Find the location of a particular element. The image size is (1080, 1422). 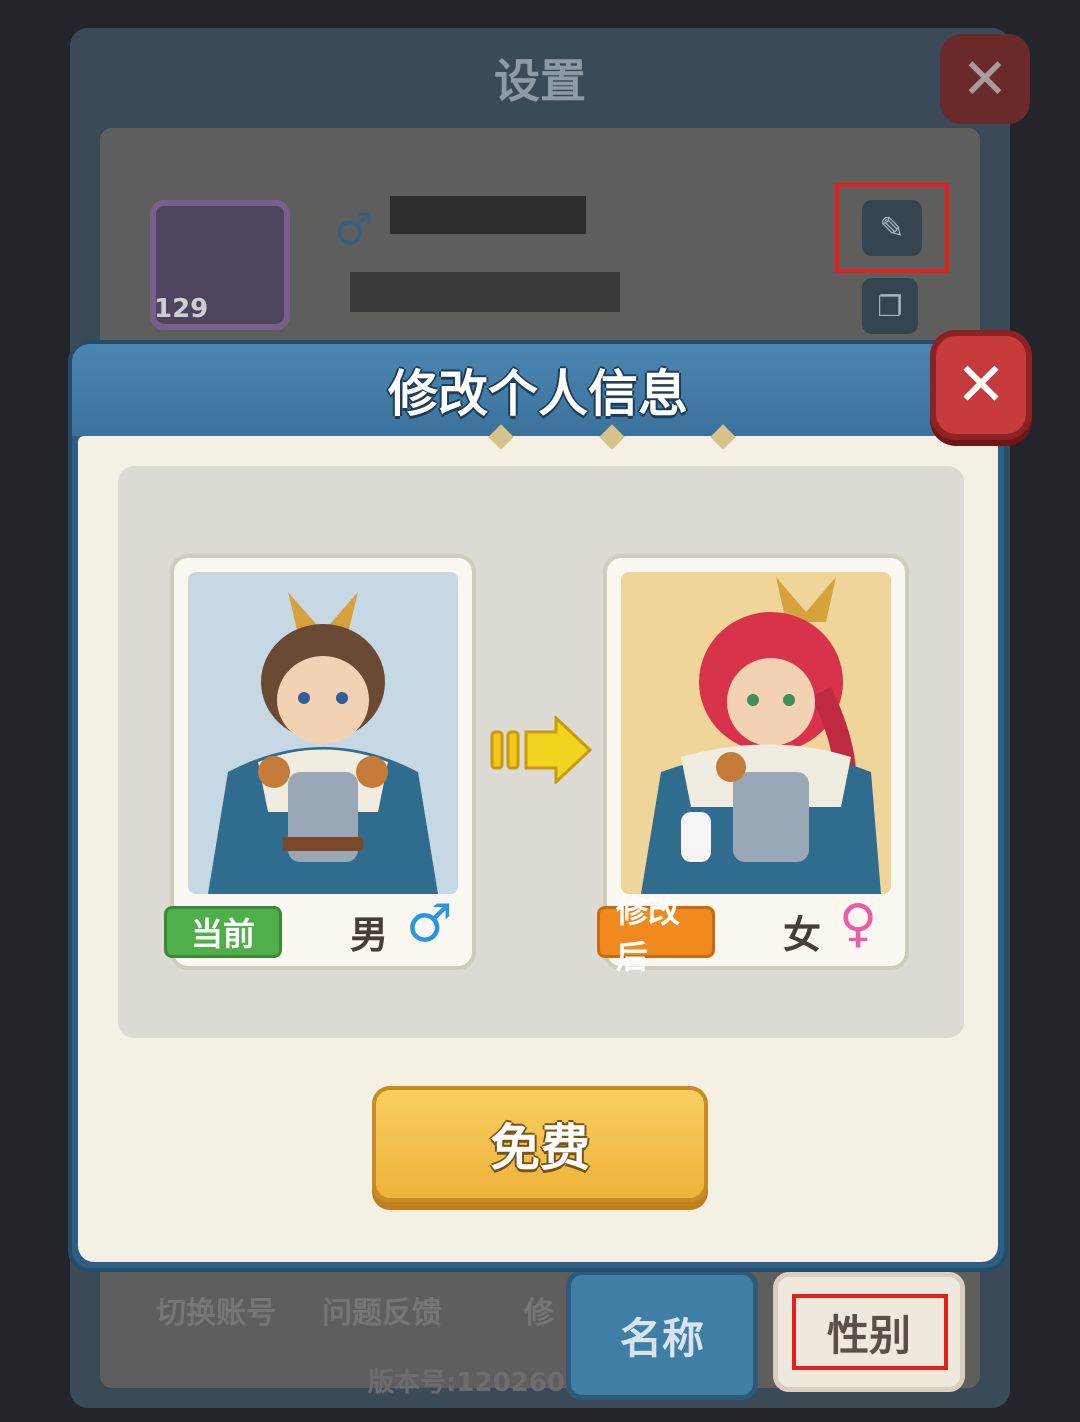

free-change-button: 免费 is located at coordinates (540, 1144).